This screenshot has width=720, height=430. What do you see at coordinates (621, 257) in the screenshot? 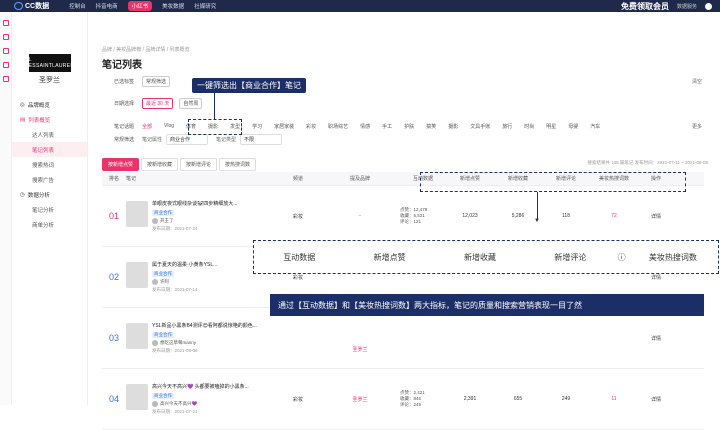
I see `help-icon: ⓘ` at bounding box center [621, 257].